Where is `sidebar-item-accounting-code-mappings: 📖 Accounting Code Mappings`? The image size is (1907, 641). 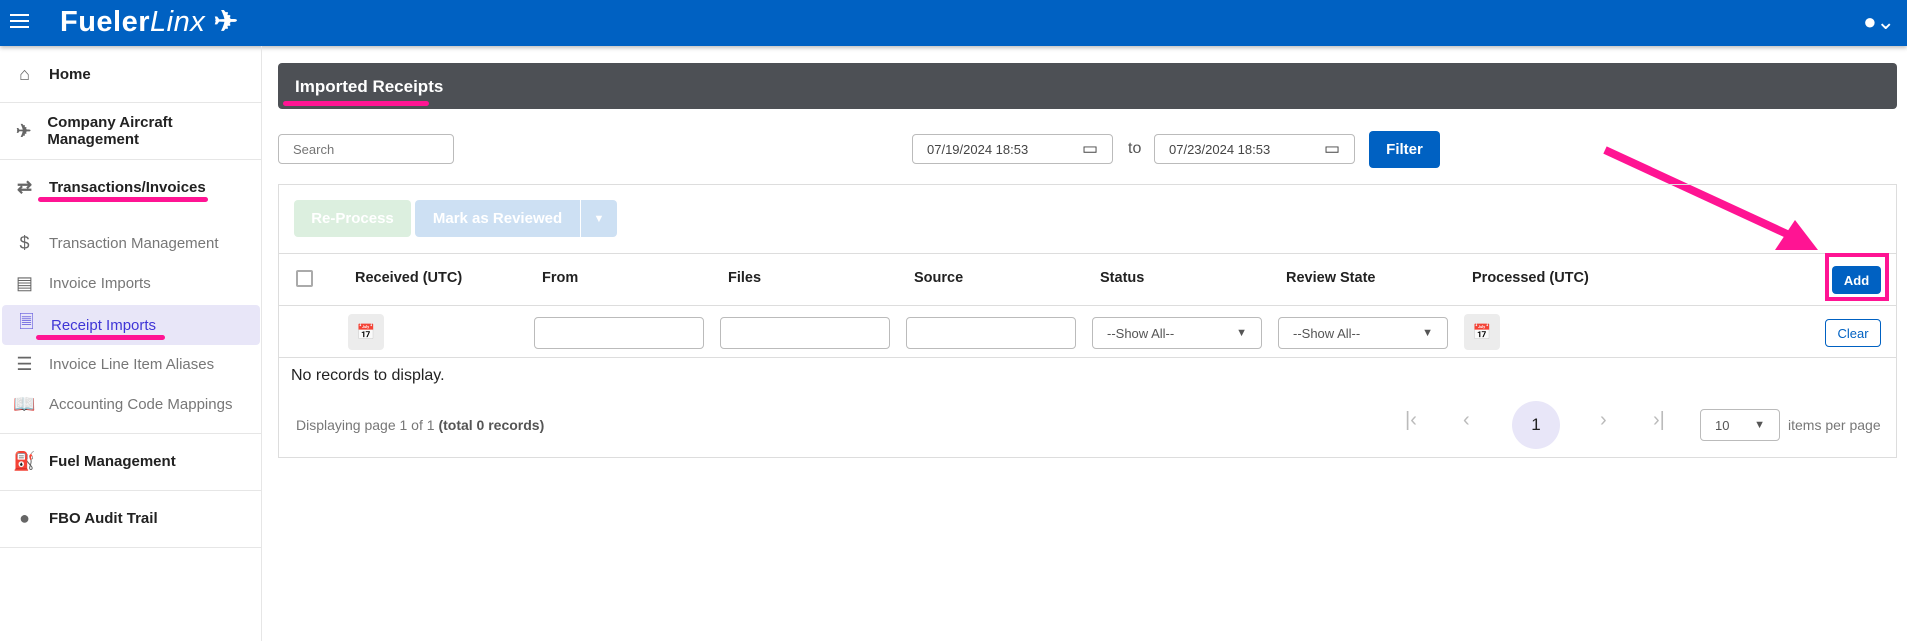
sidebar-item-accounting-code-mappings: 📖 Accounting Code Mappings is located at coordinates (130, 404).